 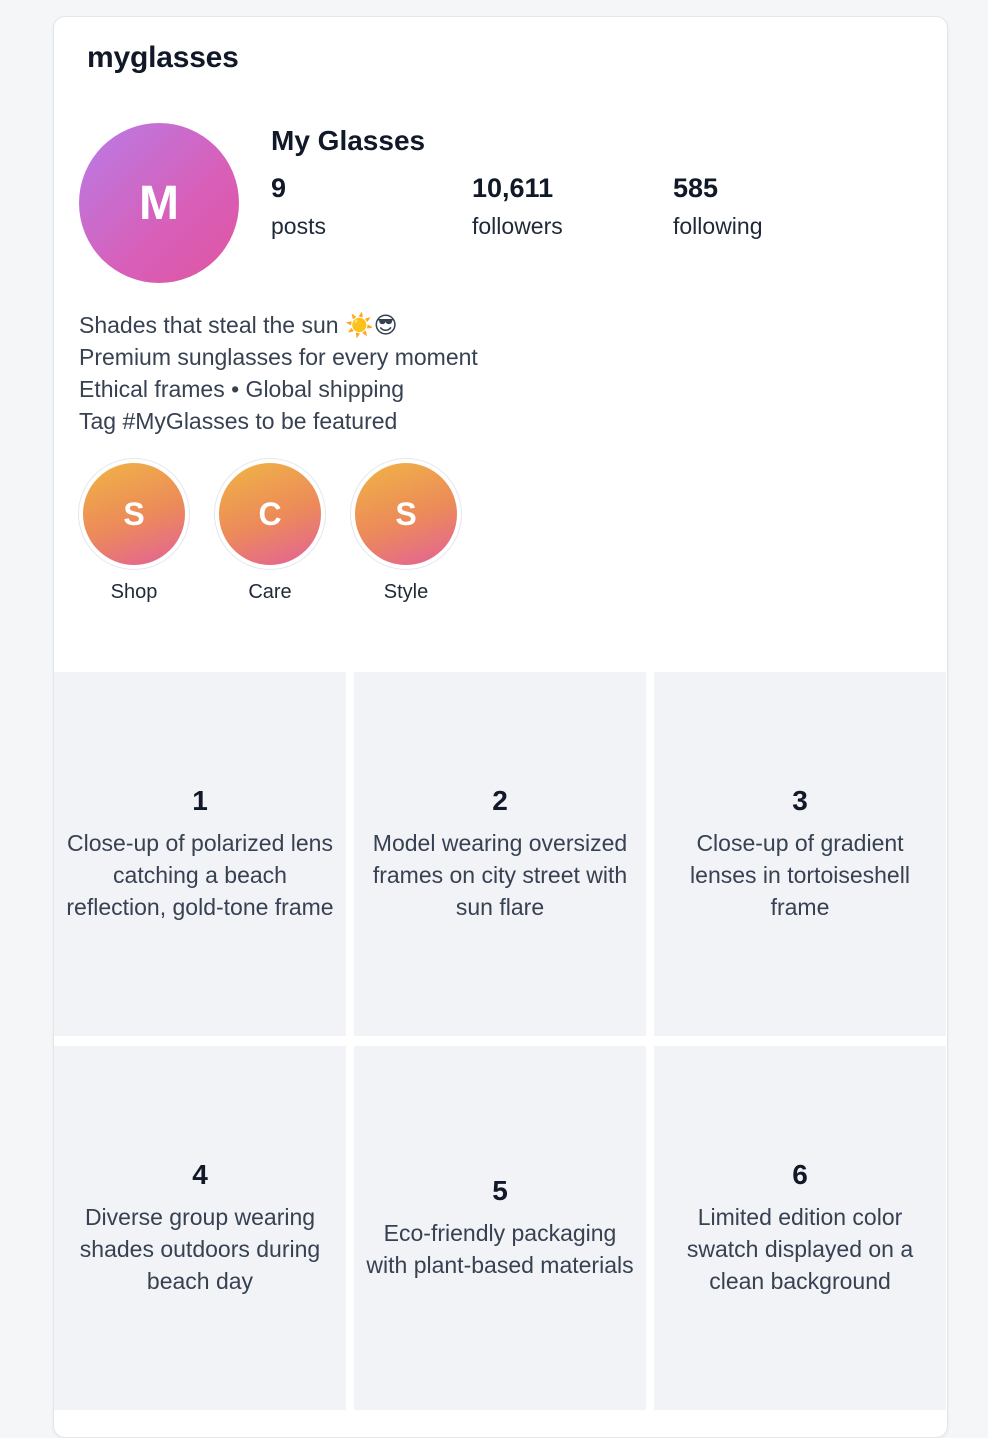 I want to click on stat-followers: 10,611 followers, so click(x=517, y=207).